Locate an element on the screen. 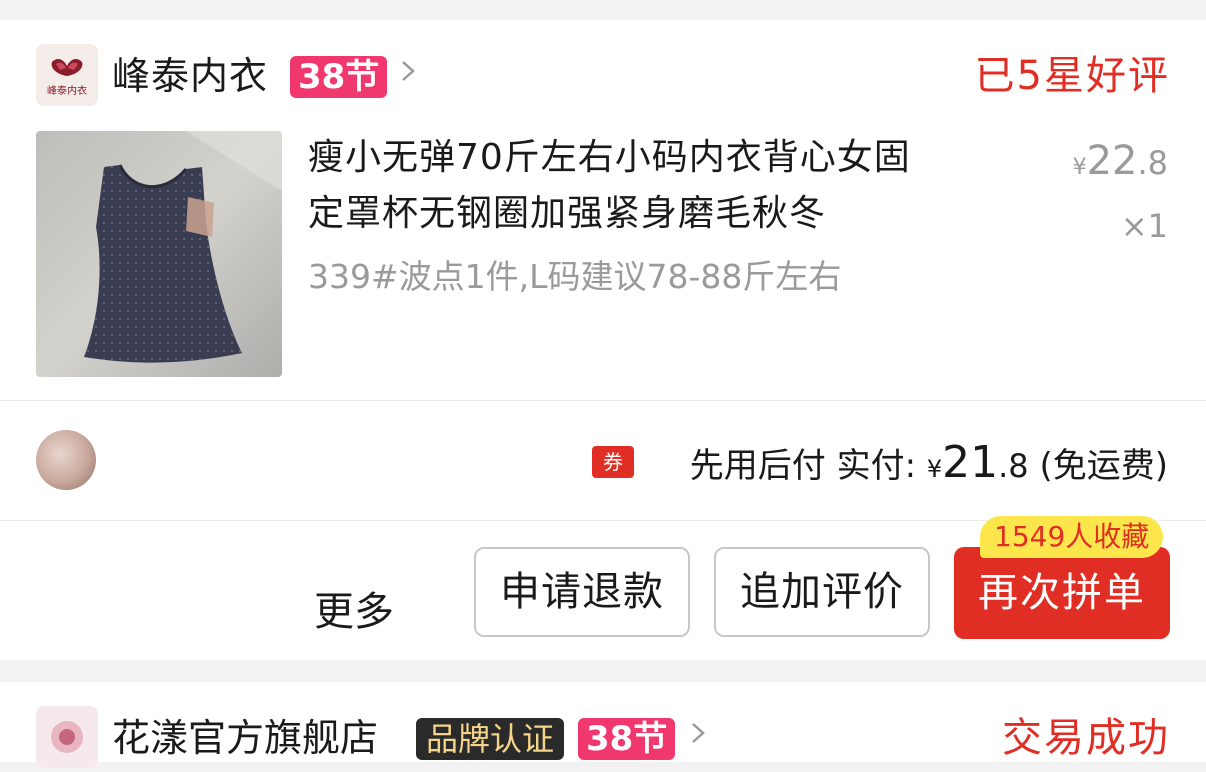  paid-amount-decimal: .8 is located at coordinates (1013, 466).